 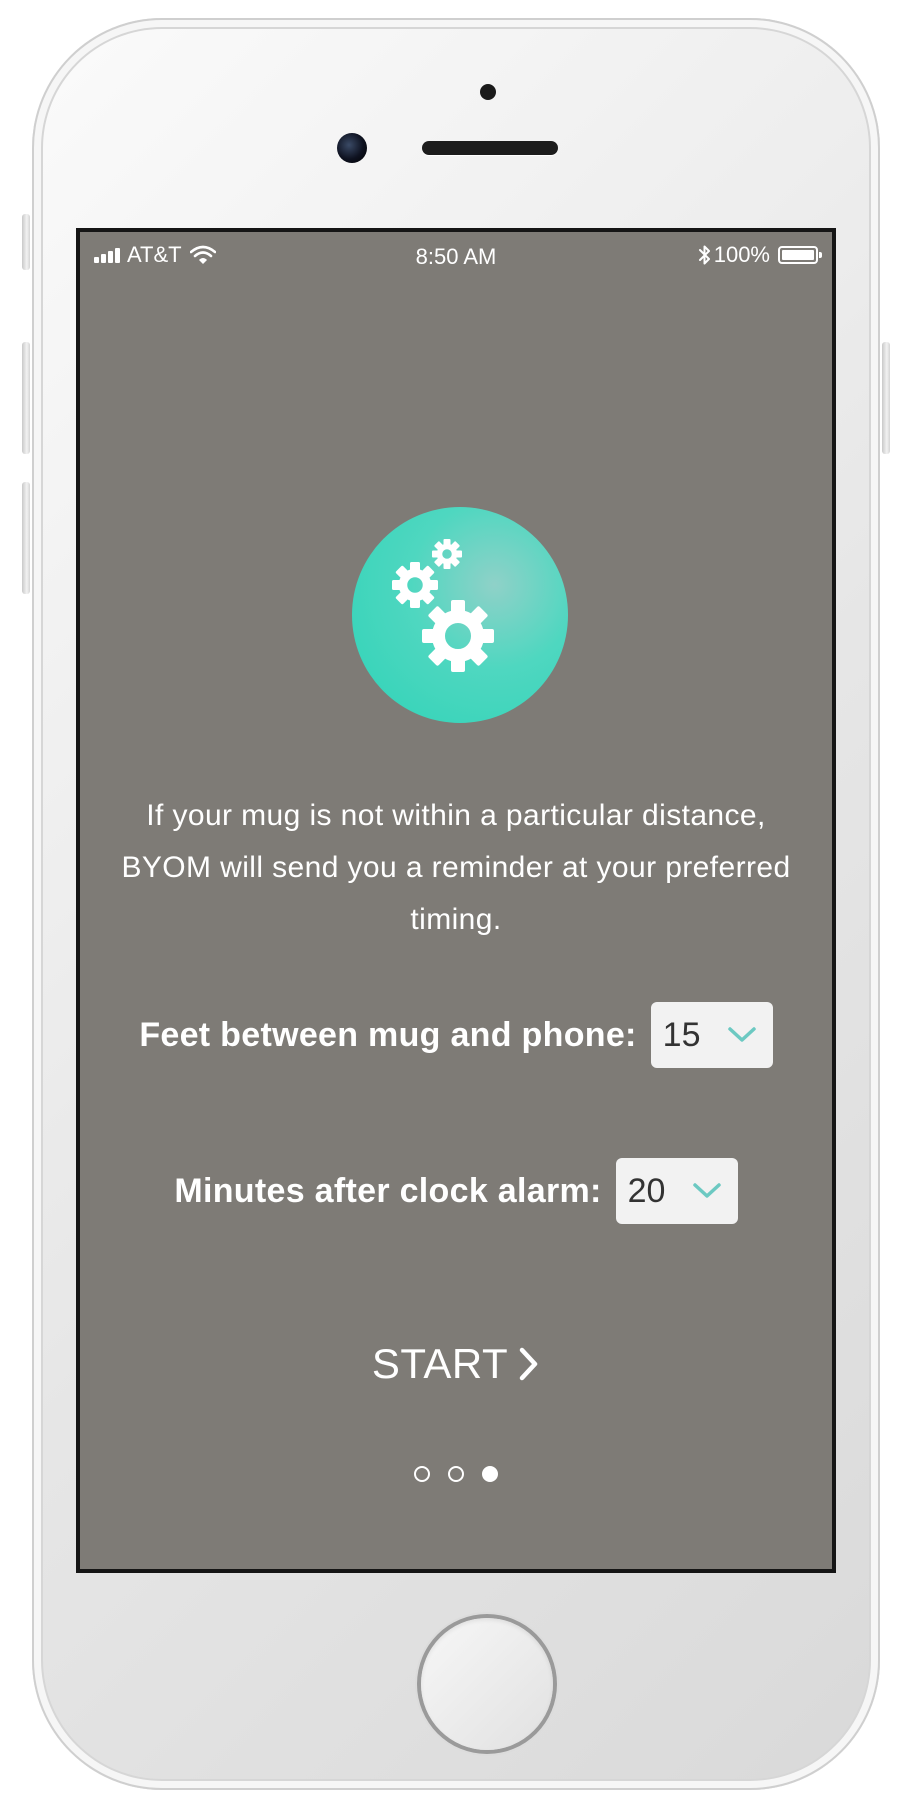 What do you see at coordinates (800, 255) in the screenshot?
I see `battery-icon` at bounding box center [800, 255].